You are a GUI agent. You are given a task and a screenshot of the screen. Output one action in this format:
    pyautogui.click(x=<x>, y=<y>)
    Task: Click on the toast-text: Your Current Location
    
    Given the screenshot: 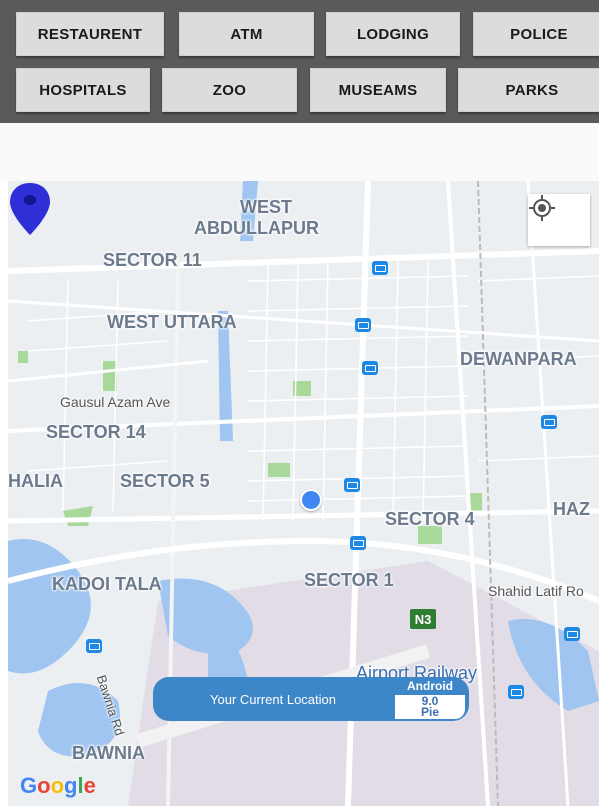 What is the action you would take?
    pyautogui.click(x=273, y=699)
    